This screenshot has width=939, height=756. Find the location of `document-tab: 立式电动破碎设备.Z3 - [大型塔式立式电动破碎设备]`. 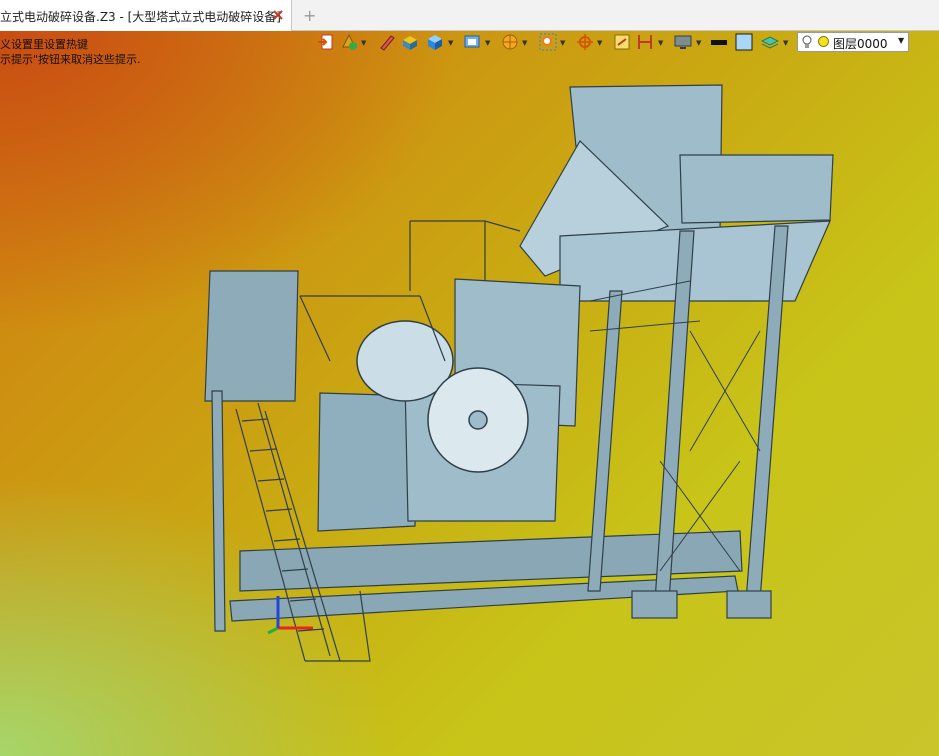

document-tab: 立式电动破碎设备.Z3 - [大型塔式立式电动破碎设备] is located at coordinates (146, 15).